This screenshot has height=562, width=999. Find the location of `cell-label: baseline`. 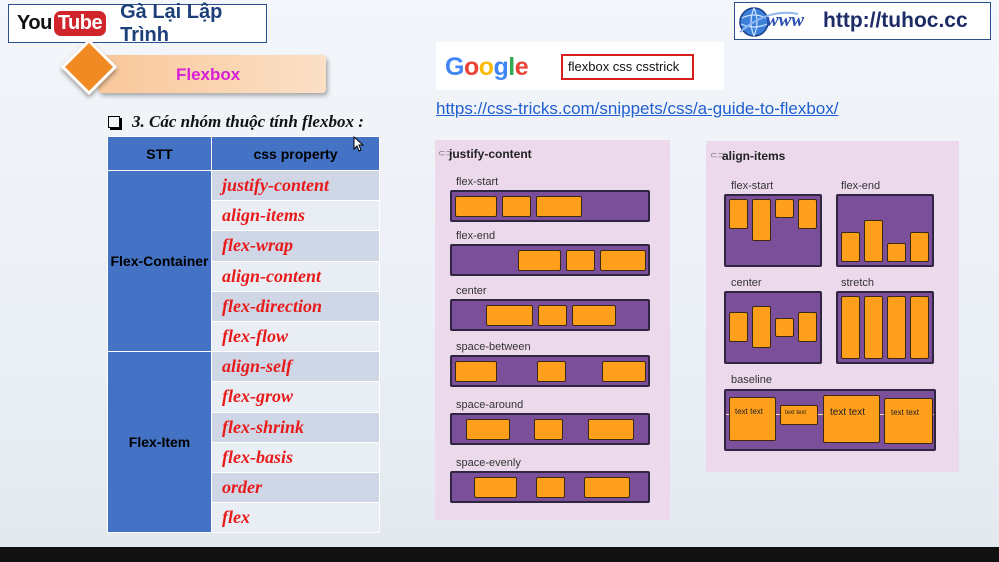

cell-label: baseline is located at coordinates (751, 380).